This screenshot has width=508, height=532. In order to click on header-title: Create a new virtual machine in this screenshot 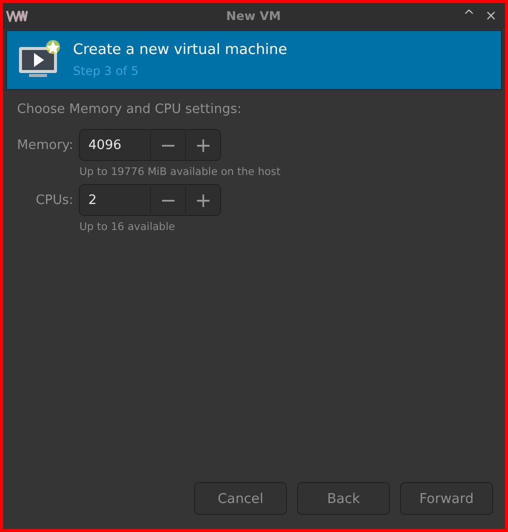, I will do `click(180, 50)`.